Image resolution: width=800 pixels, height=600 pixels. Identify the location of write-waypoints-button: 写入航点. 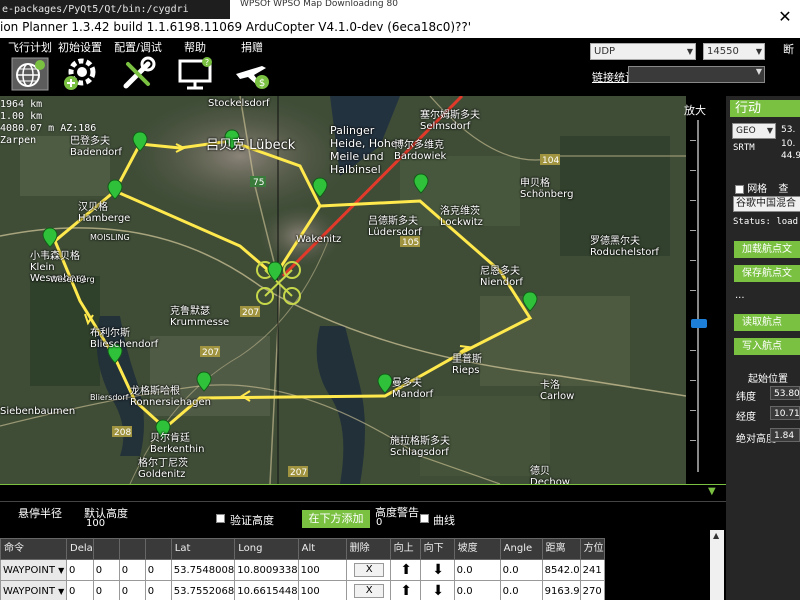
(767, 346).